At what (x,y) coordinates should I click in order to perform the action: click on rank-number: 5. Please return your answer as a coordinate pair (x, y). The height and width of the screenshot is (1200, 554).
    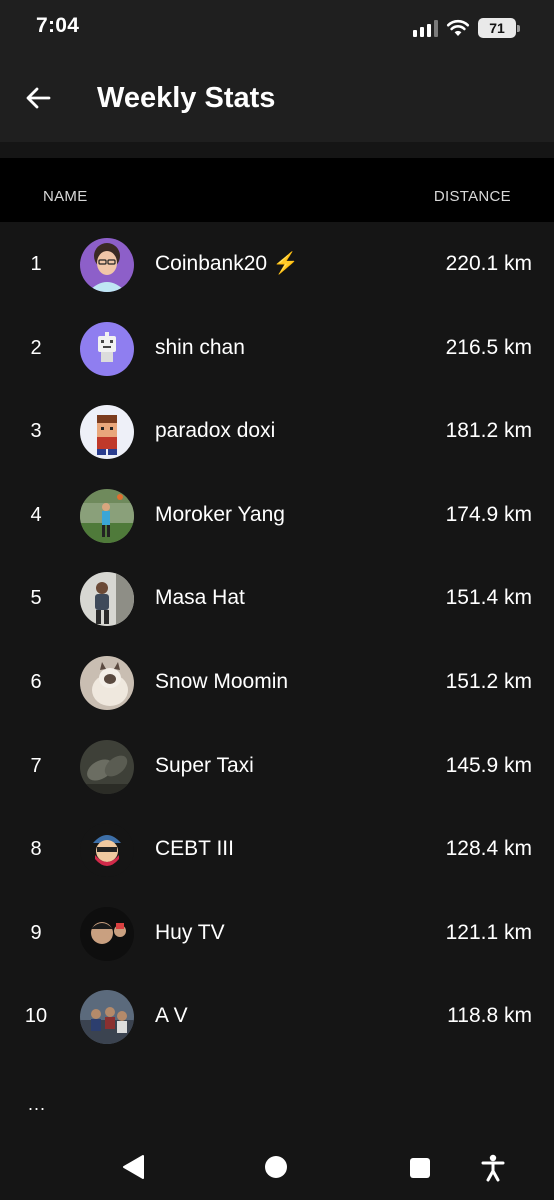
    Looking at the image, I should click on (36, 598).